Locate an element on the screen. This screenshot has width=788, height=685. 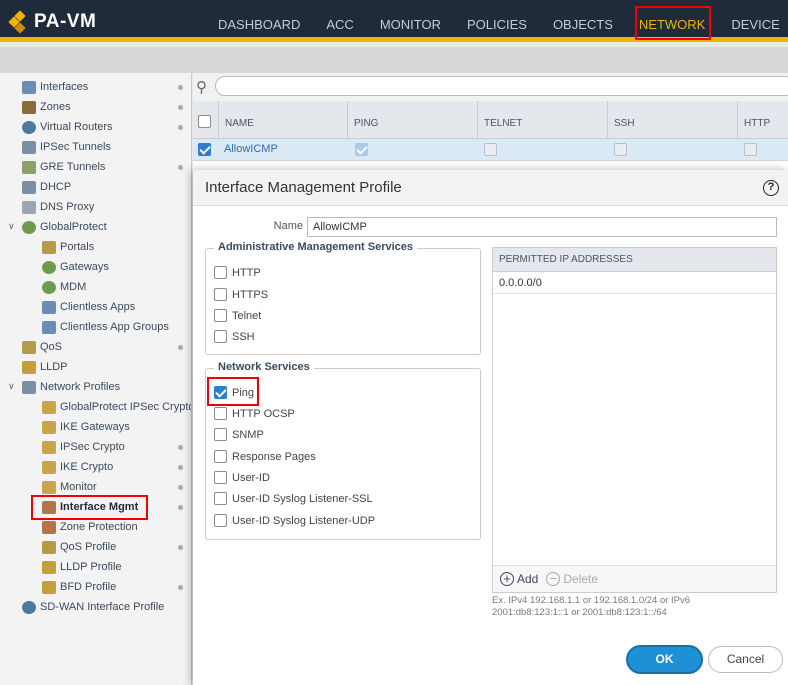
lock-icon is located at coordinates (49, 427).